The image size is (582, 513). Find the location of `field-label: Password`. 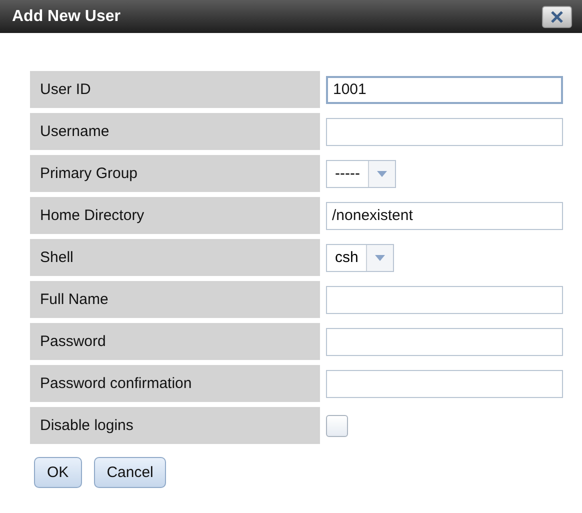

field-label: Password is located at coordinates (175, 341).